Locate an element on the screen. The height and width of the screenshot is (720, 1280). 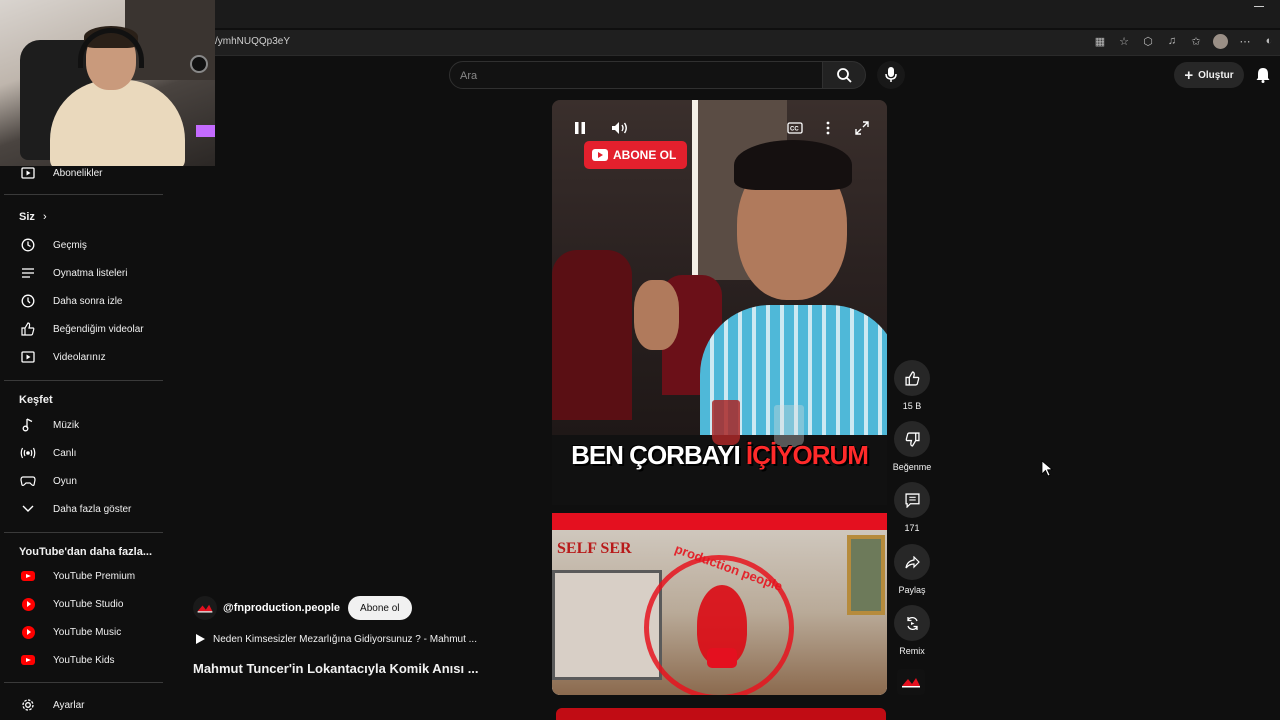
sidebar-item-youtube-kids: YouTube Kids is located at coordinates (84, 660).